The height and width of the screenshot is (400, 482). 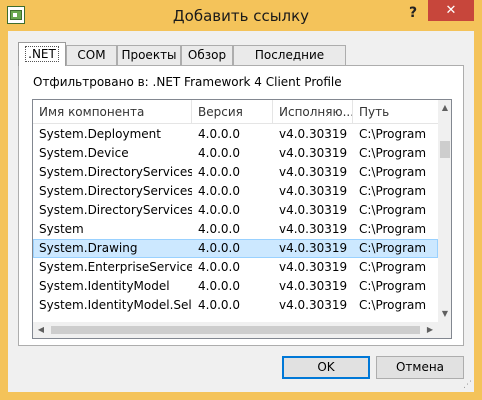 What do you see at coordinates (115, 267) in the screenshot?
I see `cell-name: System.EnterpriseServices` at bounding box center [115, 267].